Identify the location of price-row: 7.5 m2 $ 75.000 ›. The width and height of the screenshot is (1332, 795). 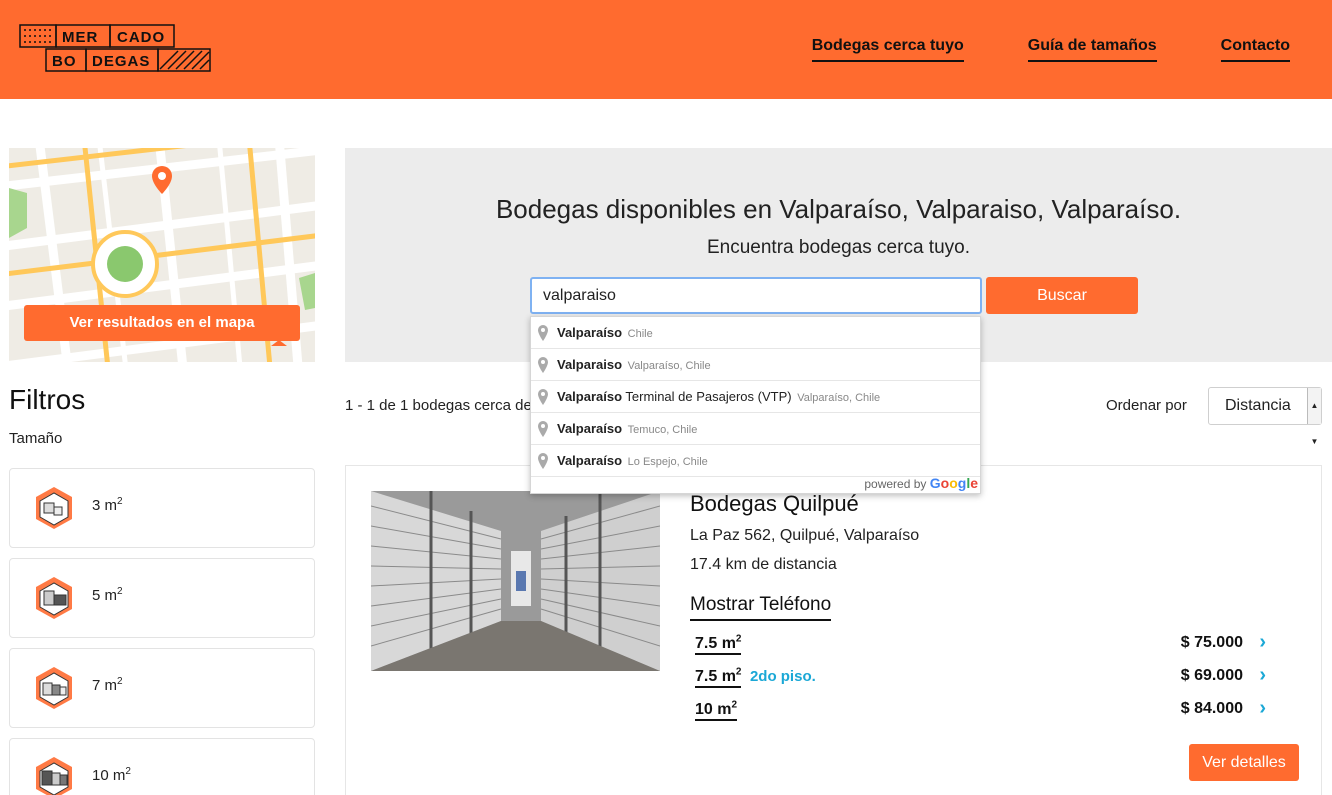
(995, 644).